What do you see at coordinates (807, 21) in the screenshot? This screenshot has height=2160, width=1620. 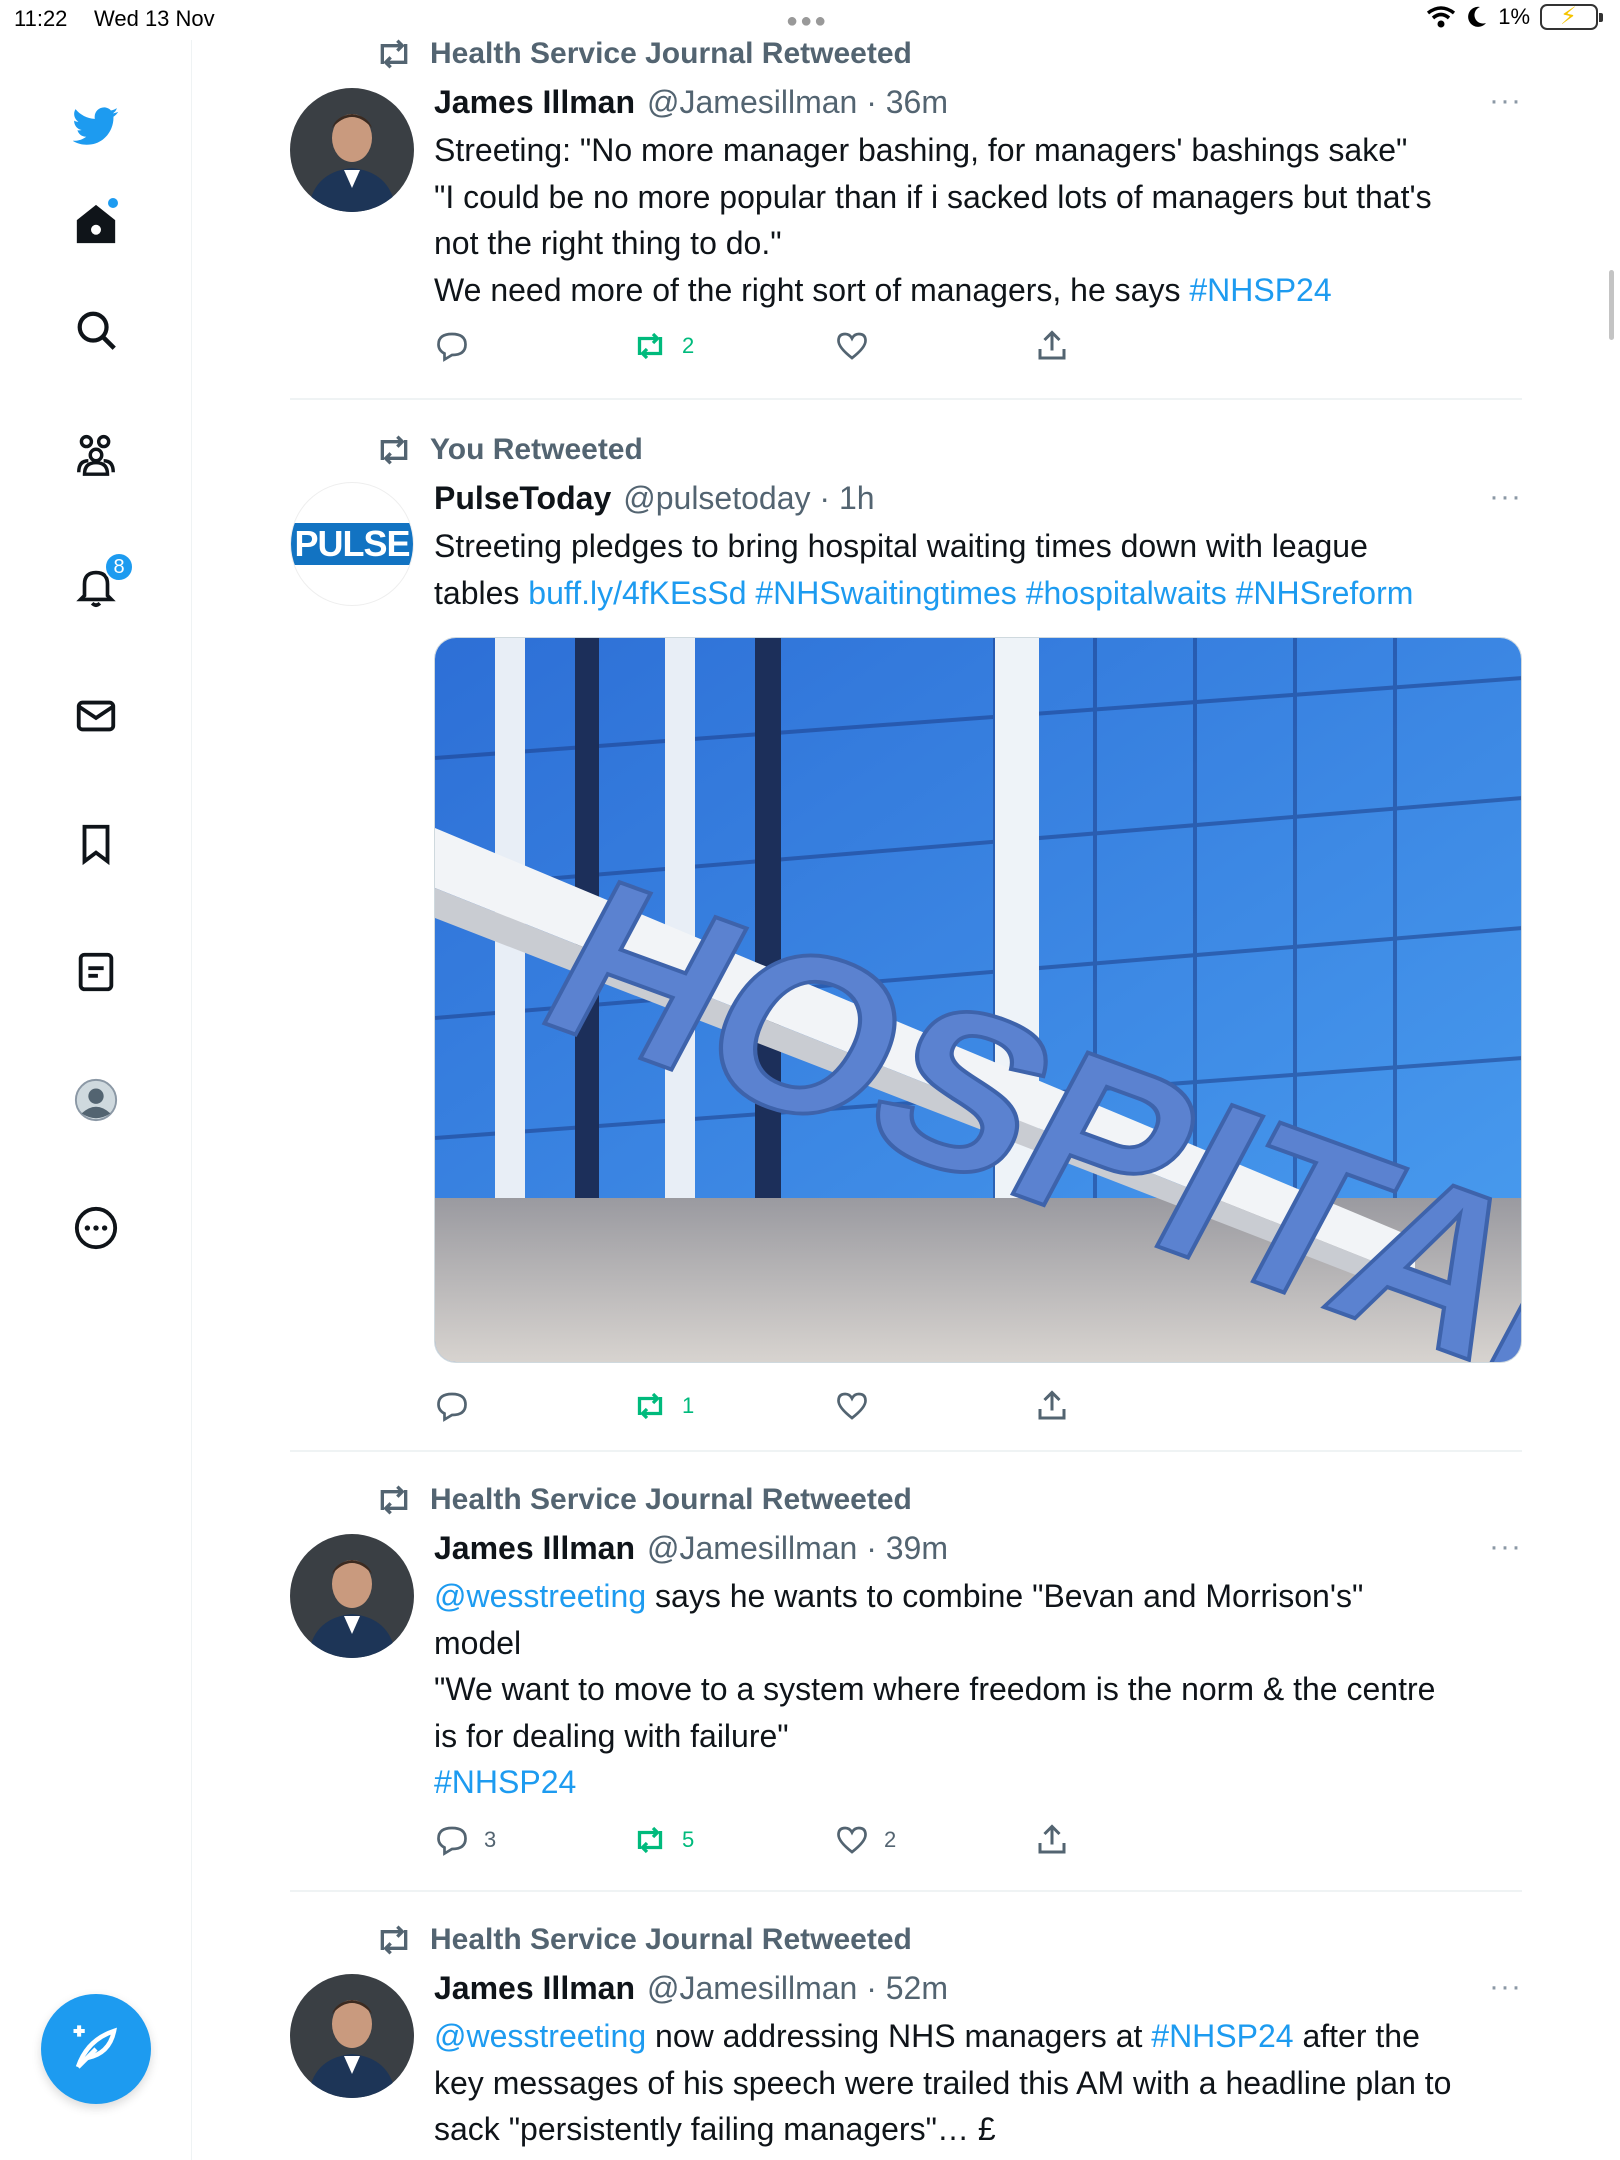 I see `multitasking-dots-icon: ●●●` at bounding box center [807, 21].